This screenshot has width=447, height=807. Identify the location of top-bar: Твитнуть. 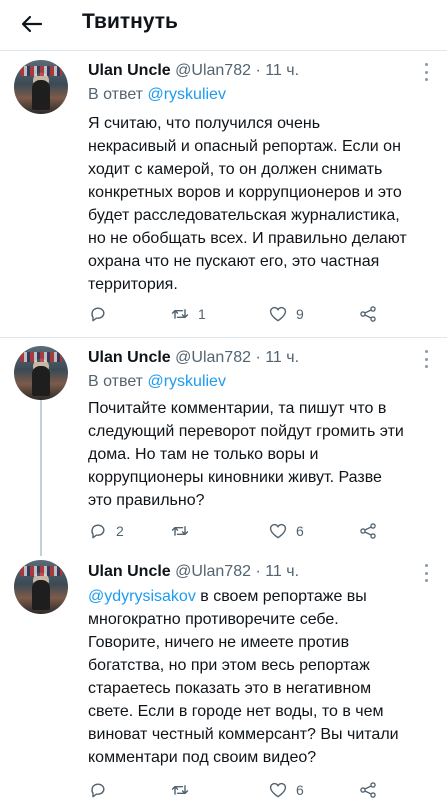
(223, 25).